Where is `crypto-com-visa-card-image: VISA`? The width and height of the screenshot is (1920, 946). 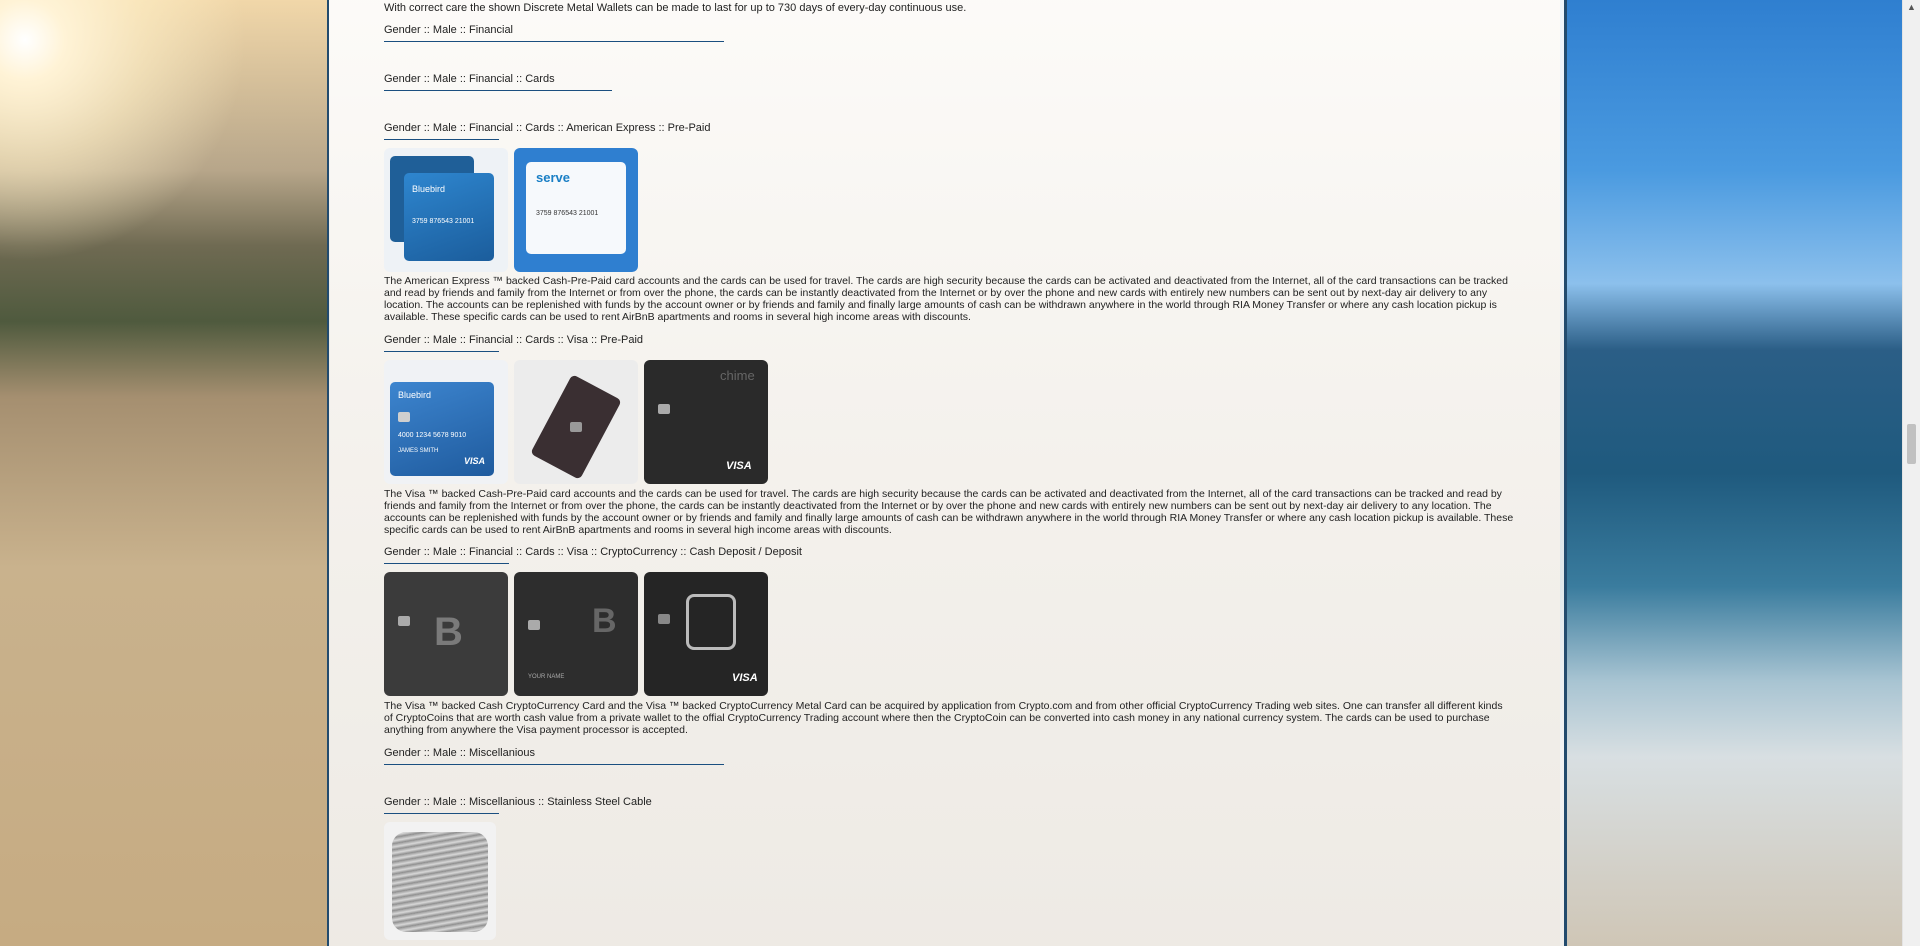
crypto-com-visa-card-image: VISA is located at coordinates (706, 634).